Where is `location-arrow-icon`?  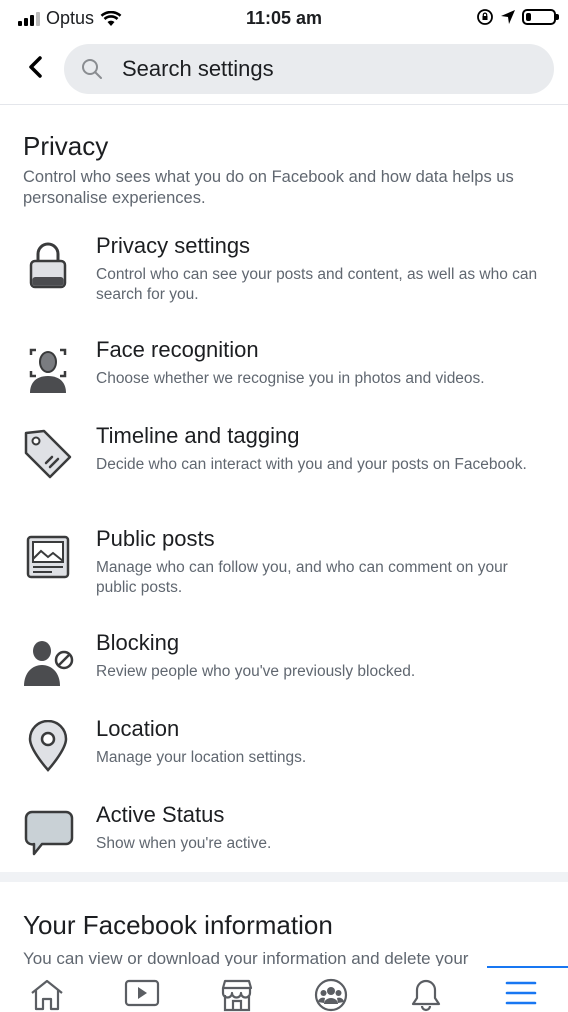
location-arrow-icon is located at coordinates (508, 17).